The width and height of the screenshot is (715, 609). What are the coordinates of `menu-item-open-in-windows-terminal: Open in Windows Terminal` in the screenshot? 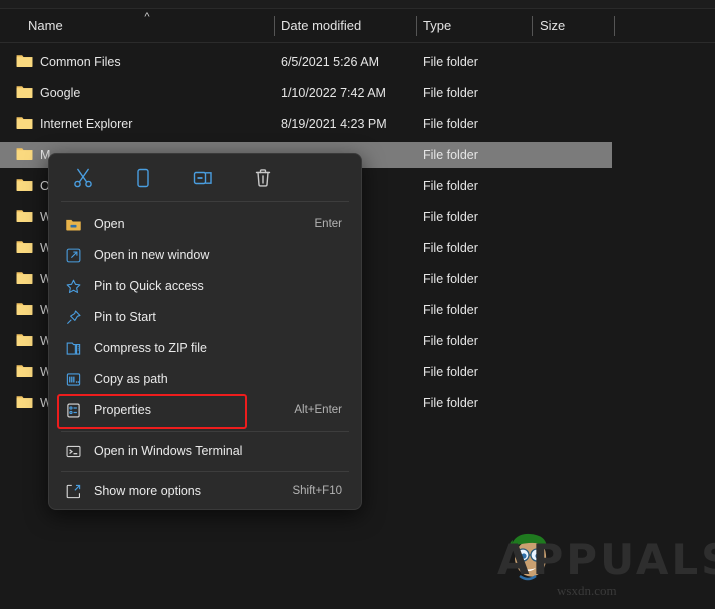 It's located at (205, 451).